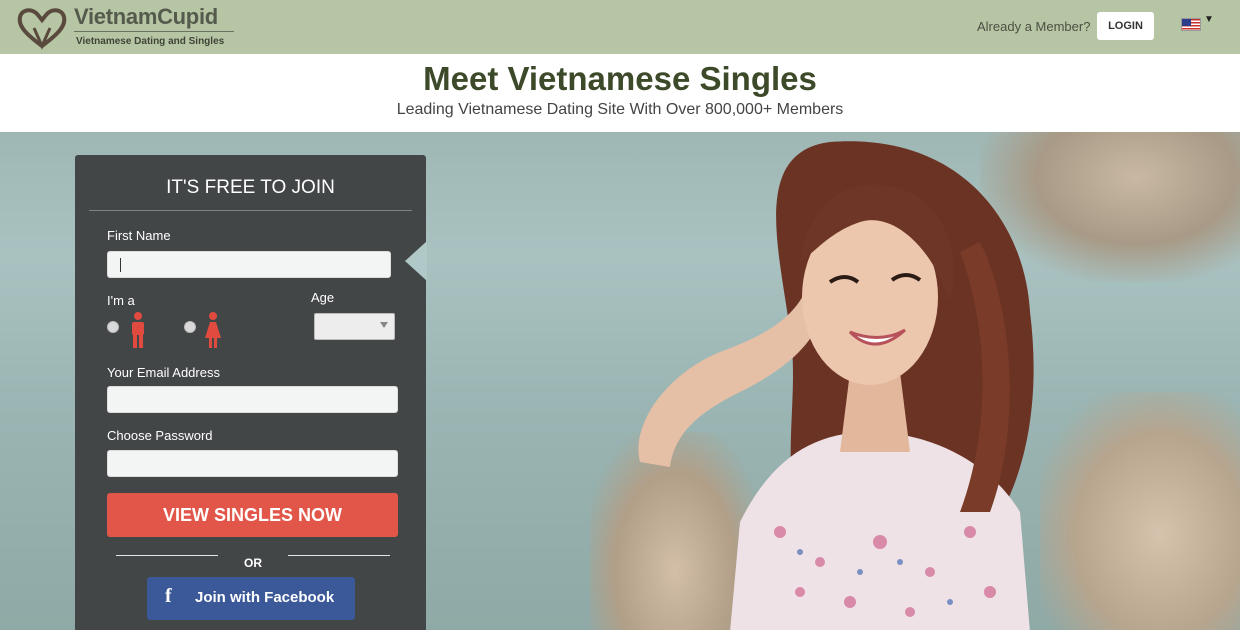  I want to click on text-cursor, so click(120, 265).